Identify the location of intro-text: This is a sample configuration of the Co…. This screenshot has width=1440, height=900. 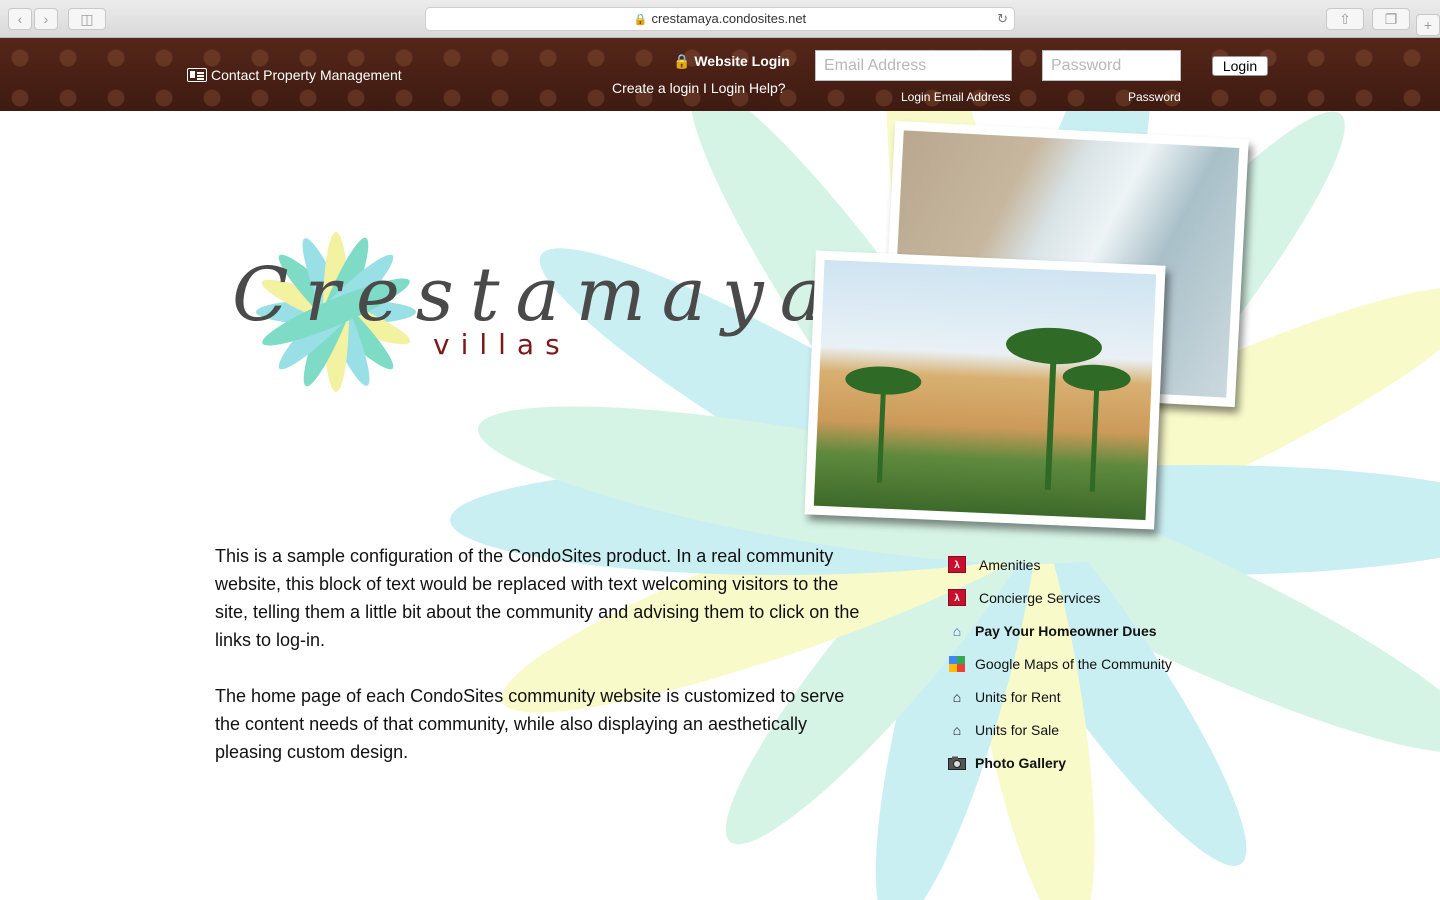
(540, 668).